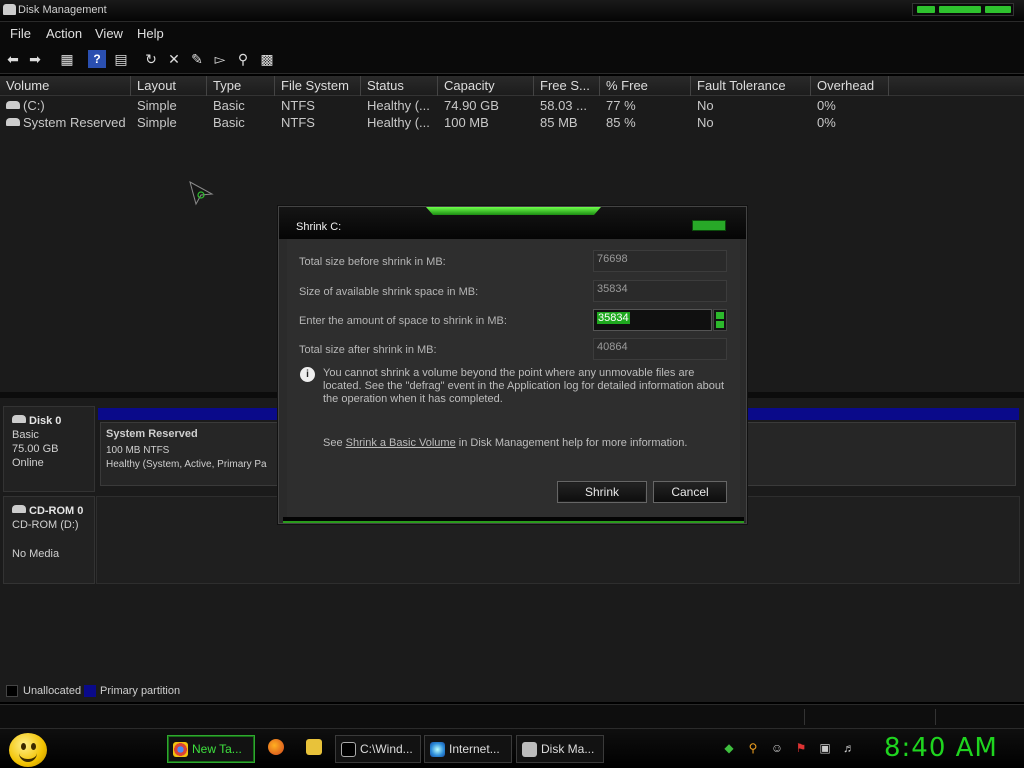 This screenshot has height=768, width=1024. Describe the element at coordinates (368, 350) in the screenshot. I see `size-after-label: Total size after shrink in MB:` at that location.